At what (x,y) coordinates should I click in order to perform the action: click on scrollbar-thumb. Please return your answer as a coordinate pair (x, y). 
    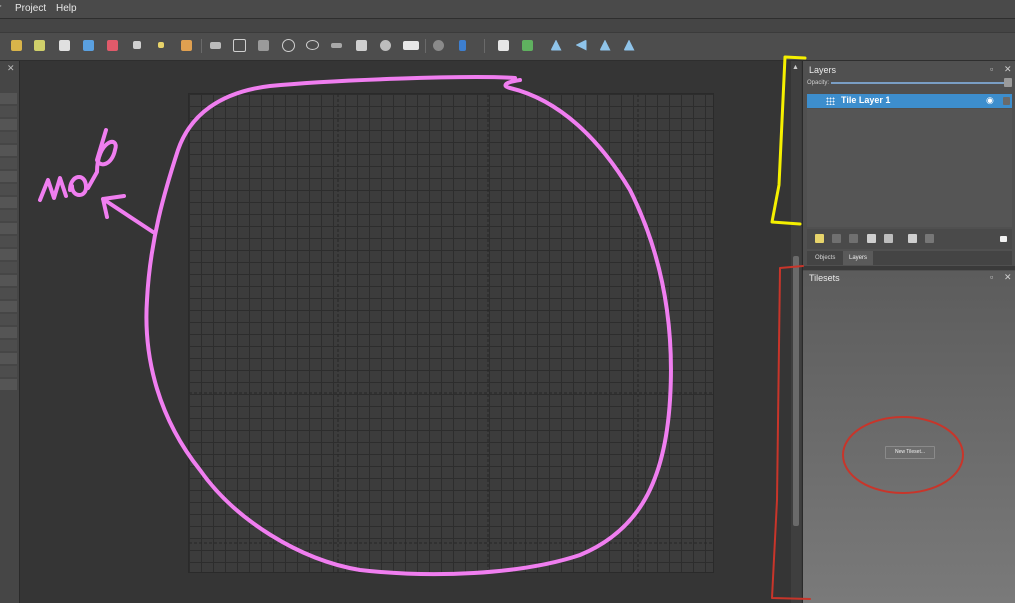
    Looking at the image, I should click on (796, 391).